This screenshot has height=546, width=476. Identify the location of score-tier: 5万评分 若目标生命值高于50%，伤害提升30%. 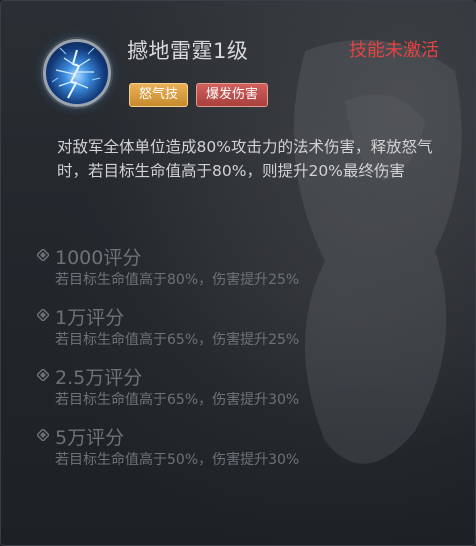
(245, 451).